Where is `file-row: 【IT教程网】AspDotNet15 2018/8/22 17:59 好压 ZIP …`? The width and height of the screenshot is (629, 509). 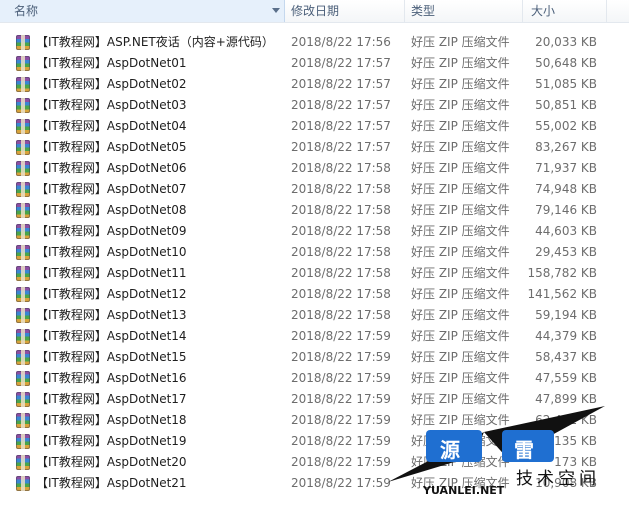
file-row: 【IT教程网】AspDotNet15 2018/8/22 17:59 好压 ZIP … is located at coordinates (314, 357).